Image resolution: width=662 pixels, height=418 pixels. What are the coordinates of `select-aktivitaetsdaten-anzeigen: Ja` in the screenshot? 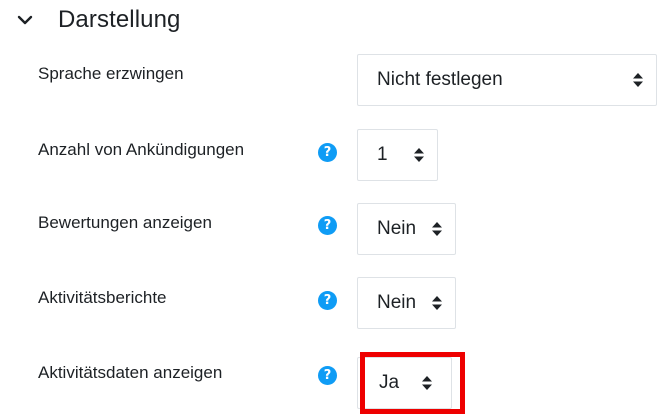 It's located at (404, 383).